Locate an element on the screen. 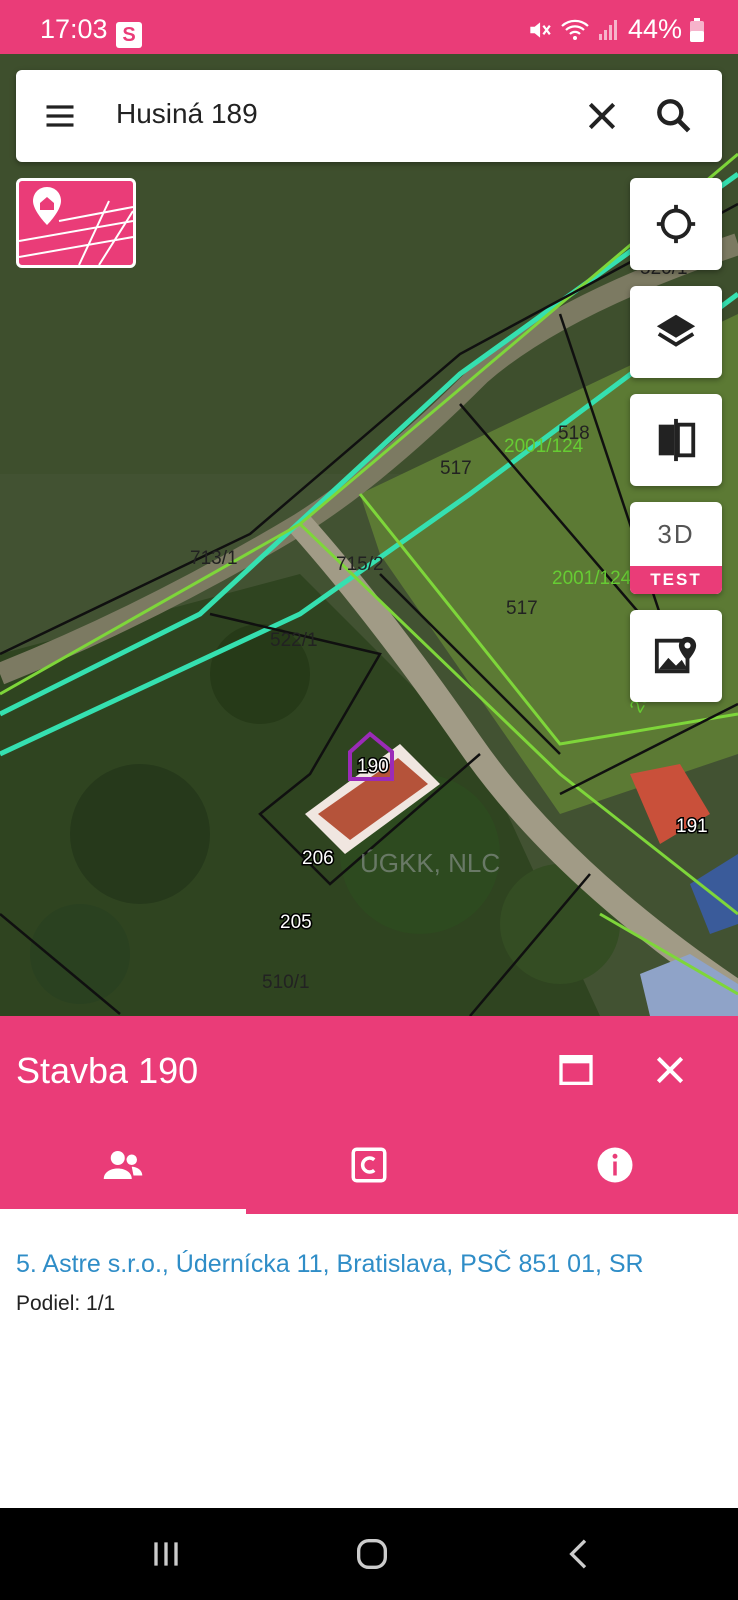 The image size is (738, 1600). ownership-share: Podiel: 1/1 is located at coordinates (66, 1303).